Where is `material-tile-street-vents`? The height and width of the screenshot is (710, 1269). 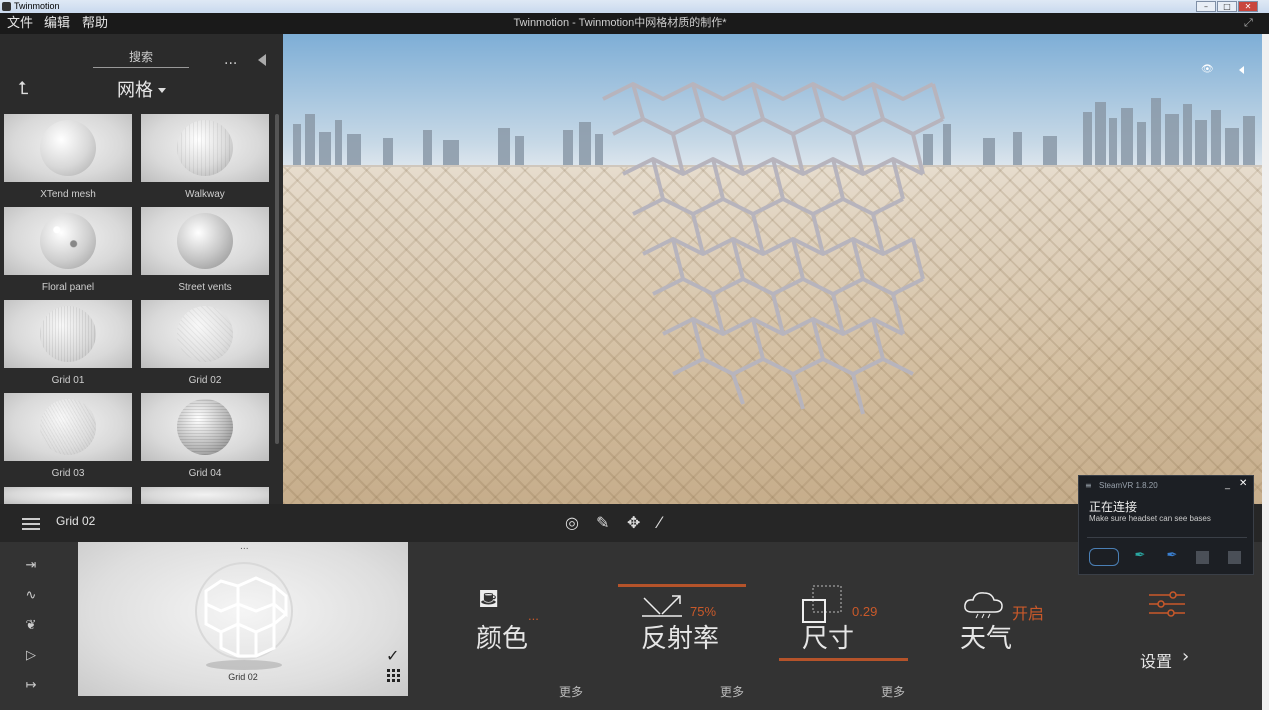
material-tile-street-vents is located at coordinates (205, 241).